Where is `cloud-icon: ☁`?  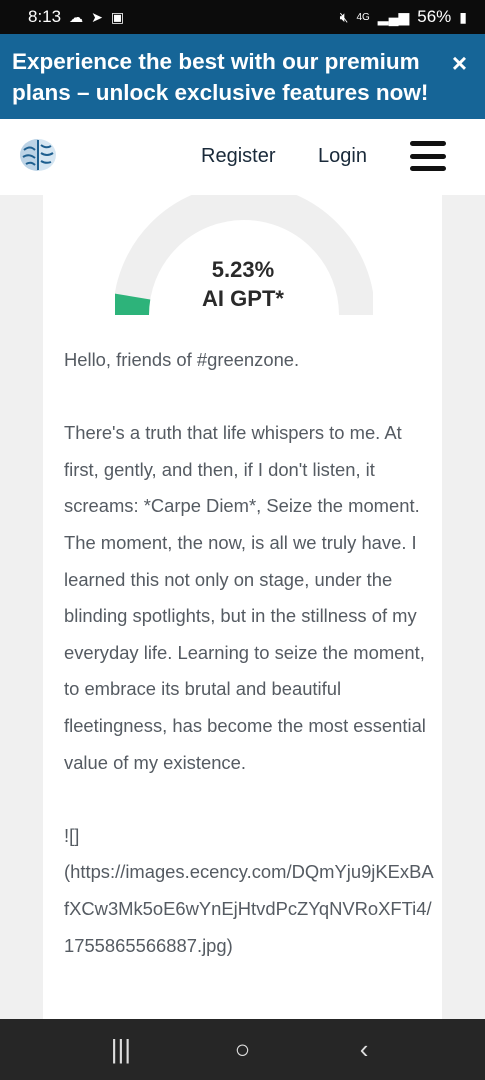 cloud-icon: ☁ is located at coordinates (76, 16).